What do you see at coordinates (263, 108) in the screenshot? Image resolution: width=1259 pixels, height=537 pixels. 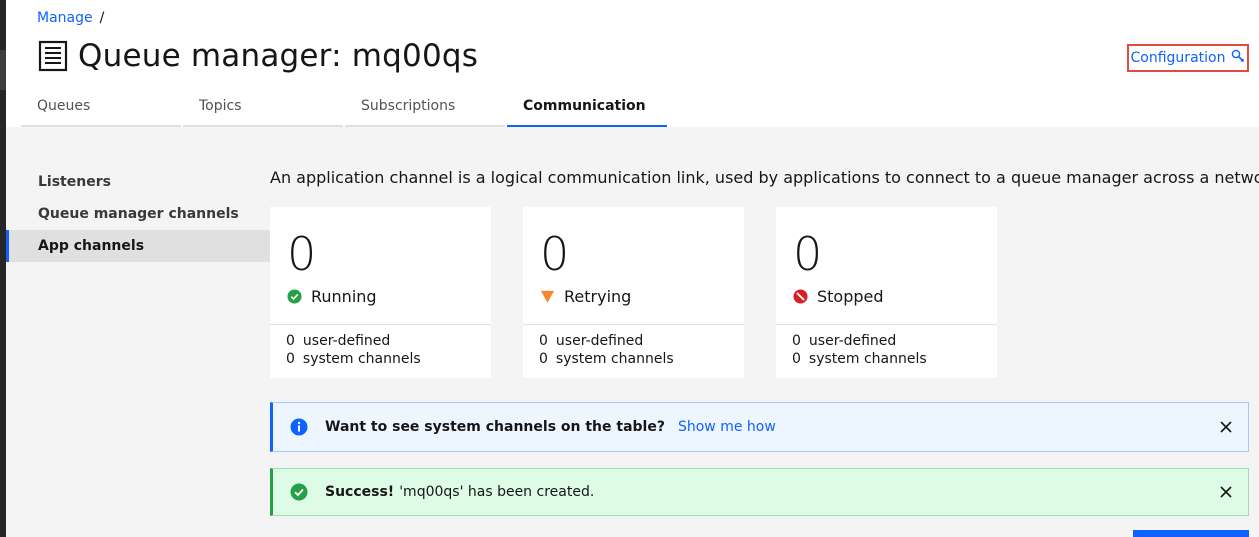 I see `tab-topics: Topics` at bounding box center [263, 108].